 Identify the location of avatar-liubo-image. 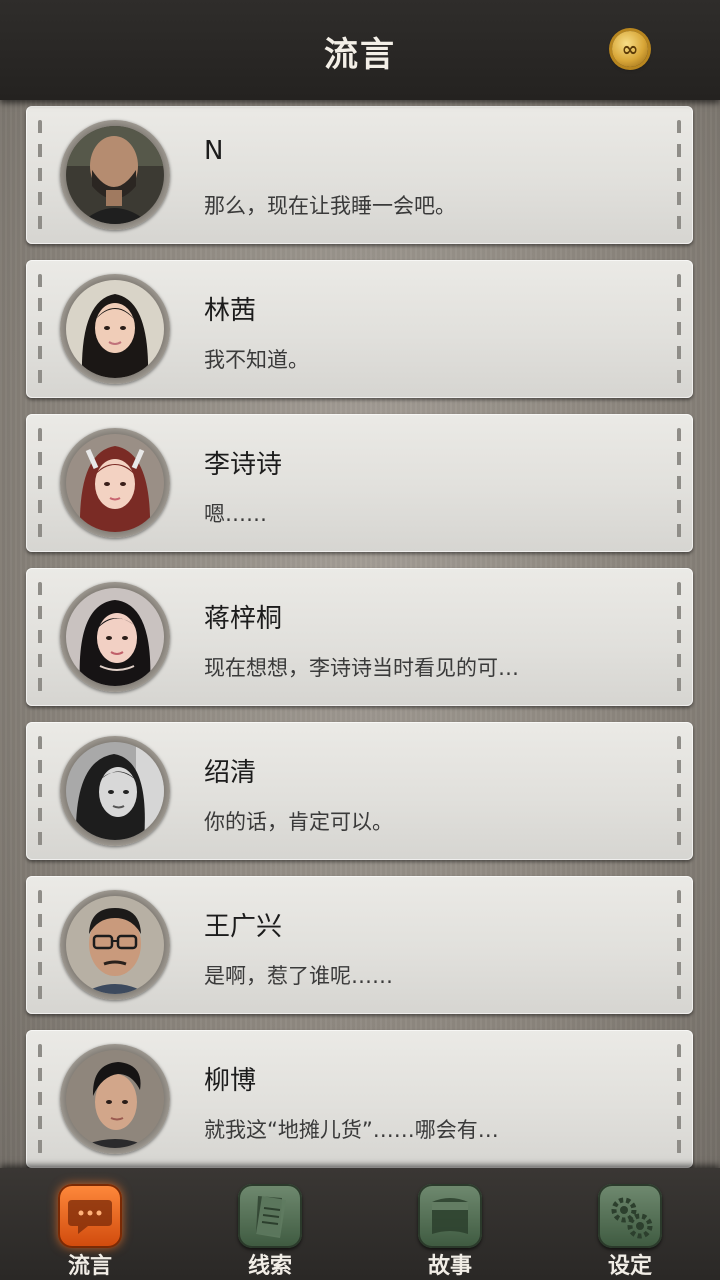
(115, 1099).